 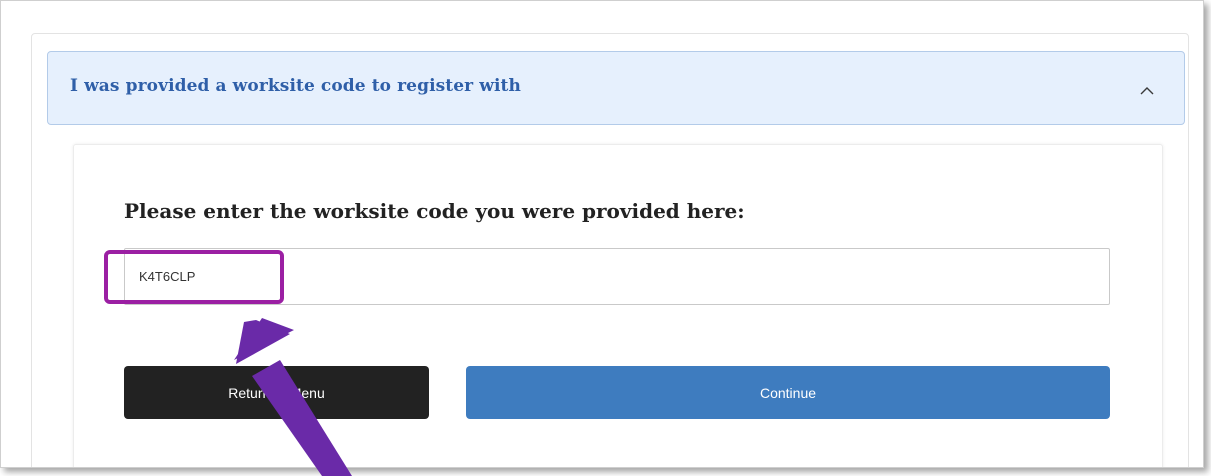 I want to click on return-to-menu-button: Return to Menu, so click(x=276, y=392).